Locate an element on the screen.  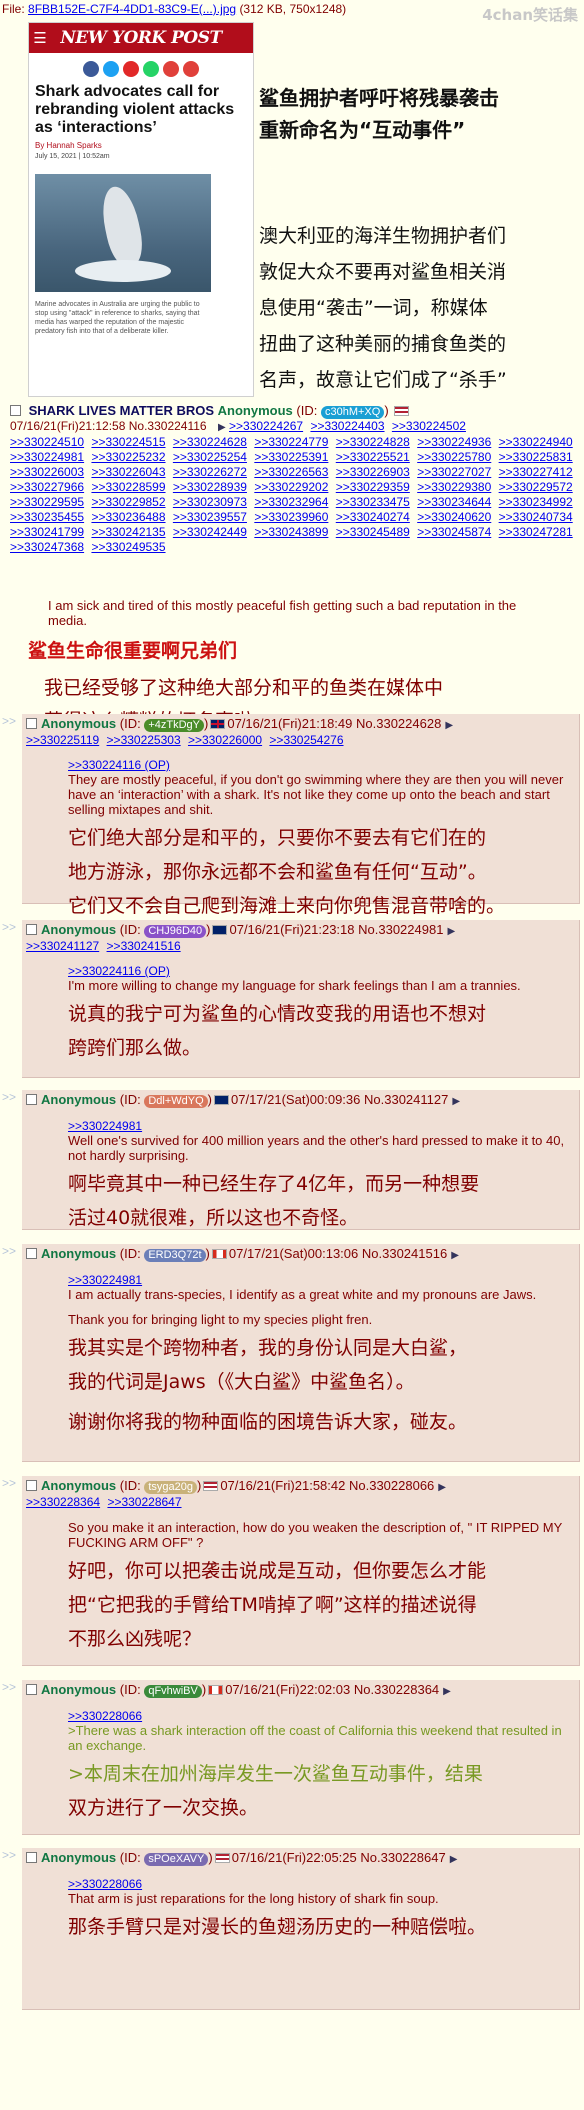
reply-link: >>330226903 is located at coordinates (373, 472).